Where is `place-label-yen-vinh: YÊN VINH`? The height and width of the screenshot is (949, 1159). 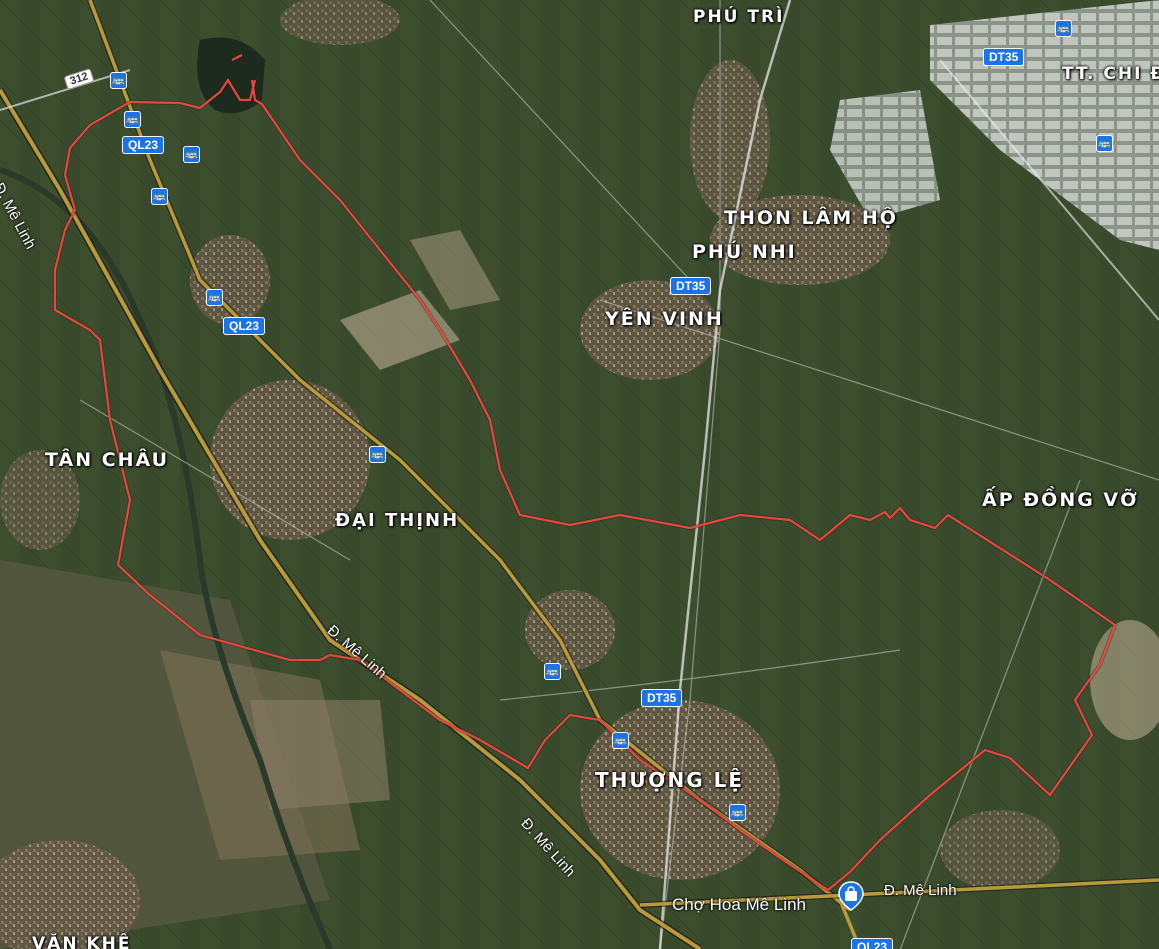 place-label-yen-vinh: YÊN VINH is located at coordinates (664, 319).